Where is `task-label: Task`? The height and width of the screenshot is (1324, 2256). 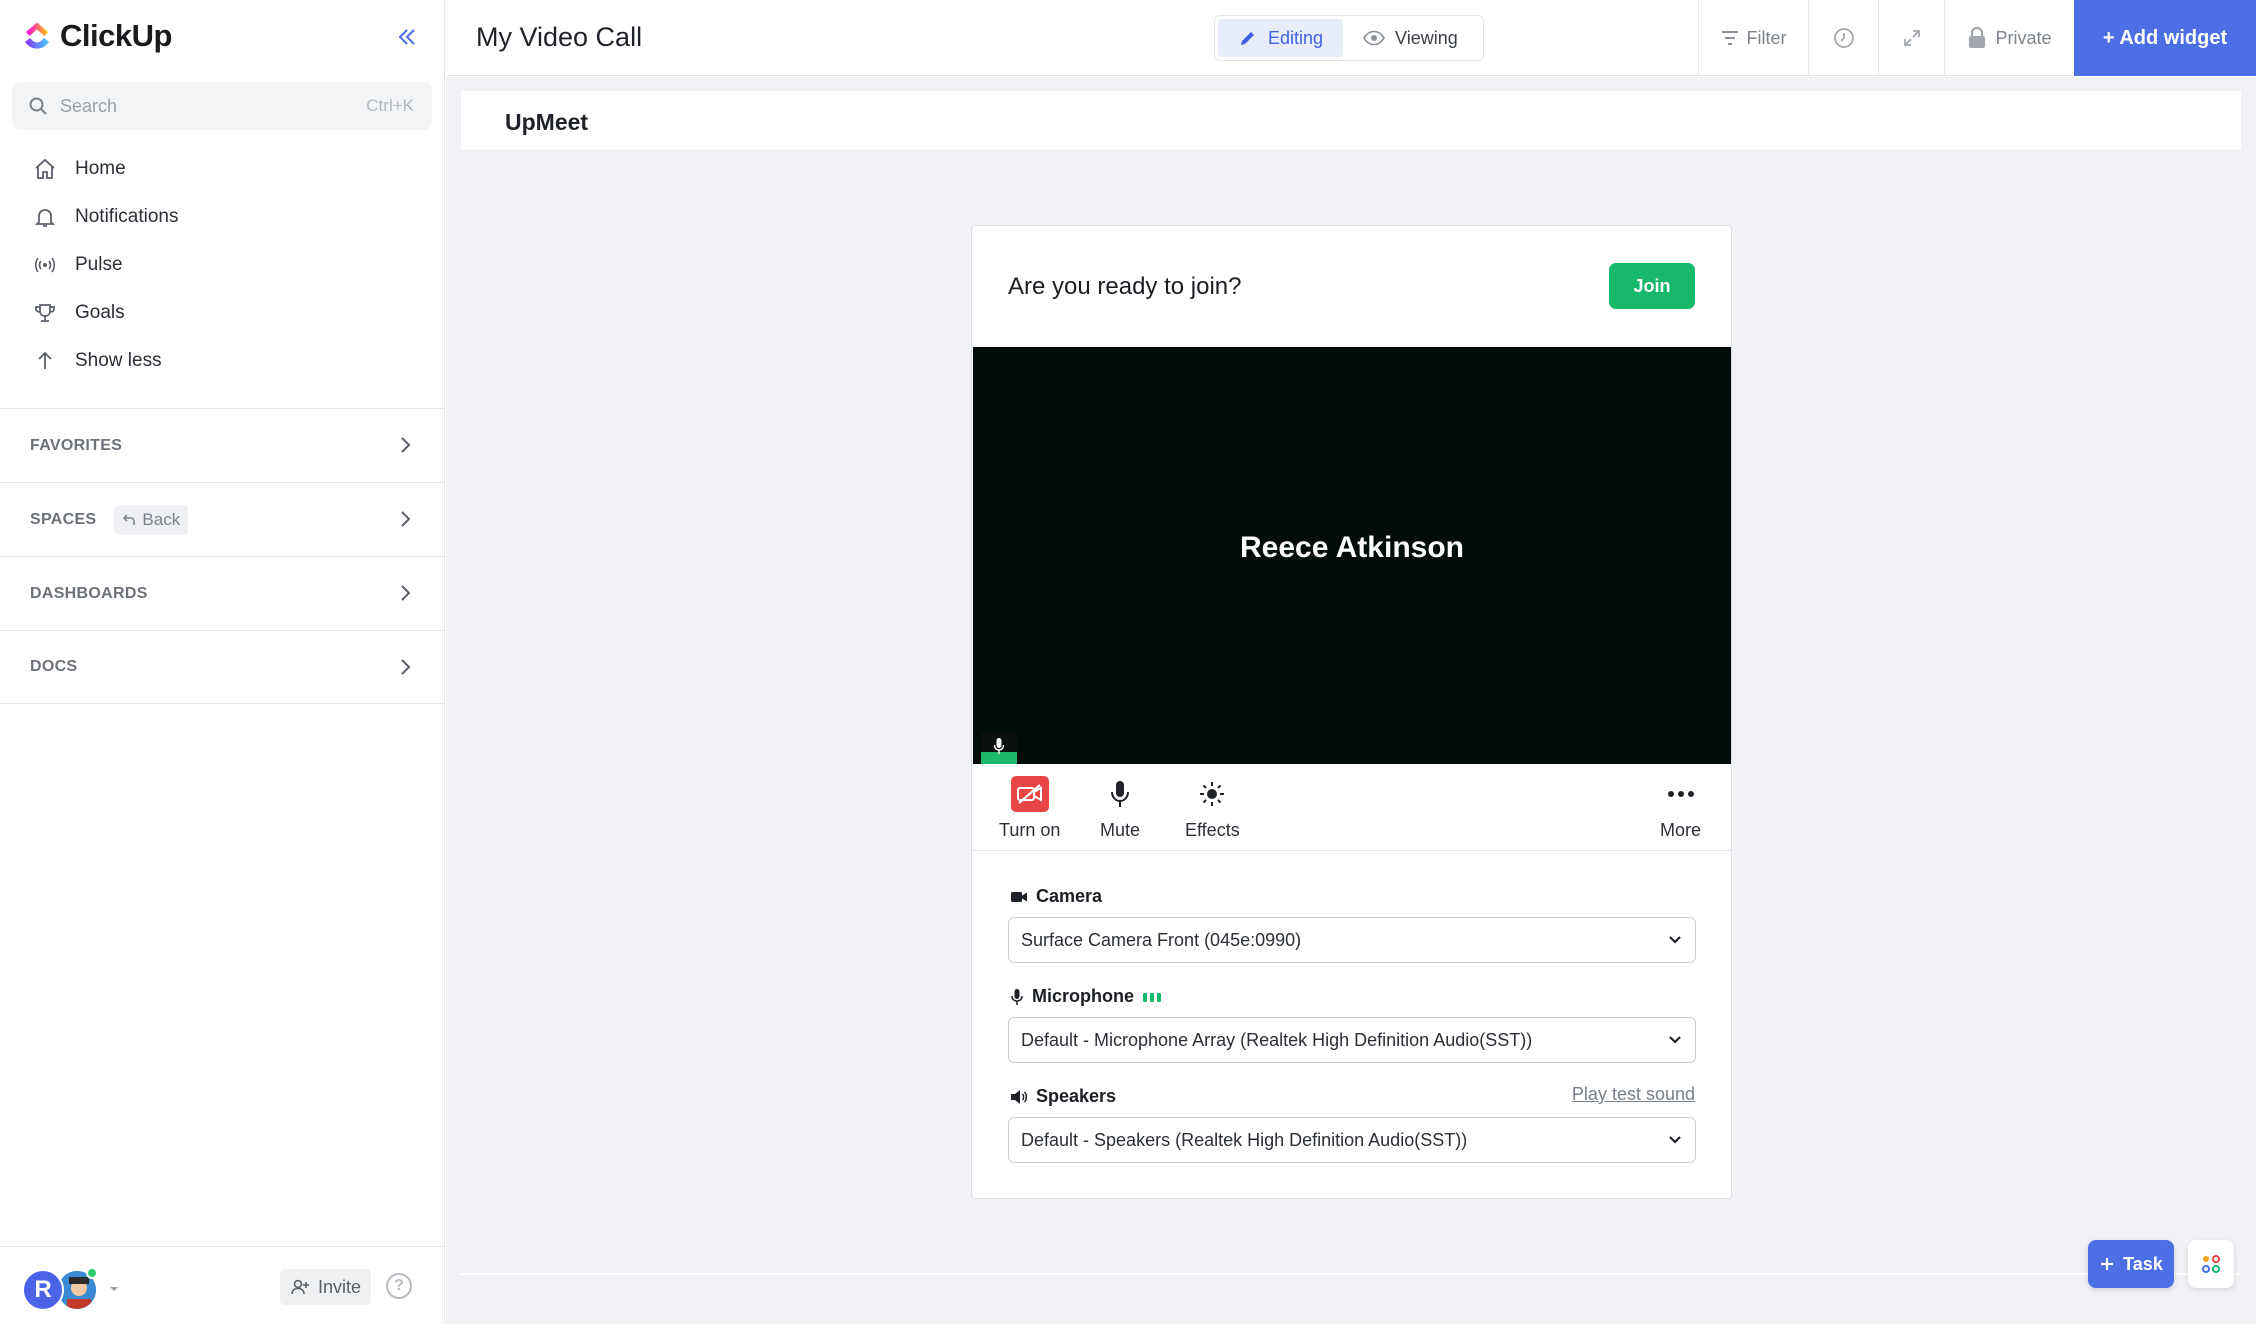 task-label: Task is located at coordinates (2143, 1263).